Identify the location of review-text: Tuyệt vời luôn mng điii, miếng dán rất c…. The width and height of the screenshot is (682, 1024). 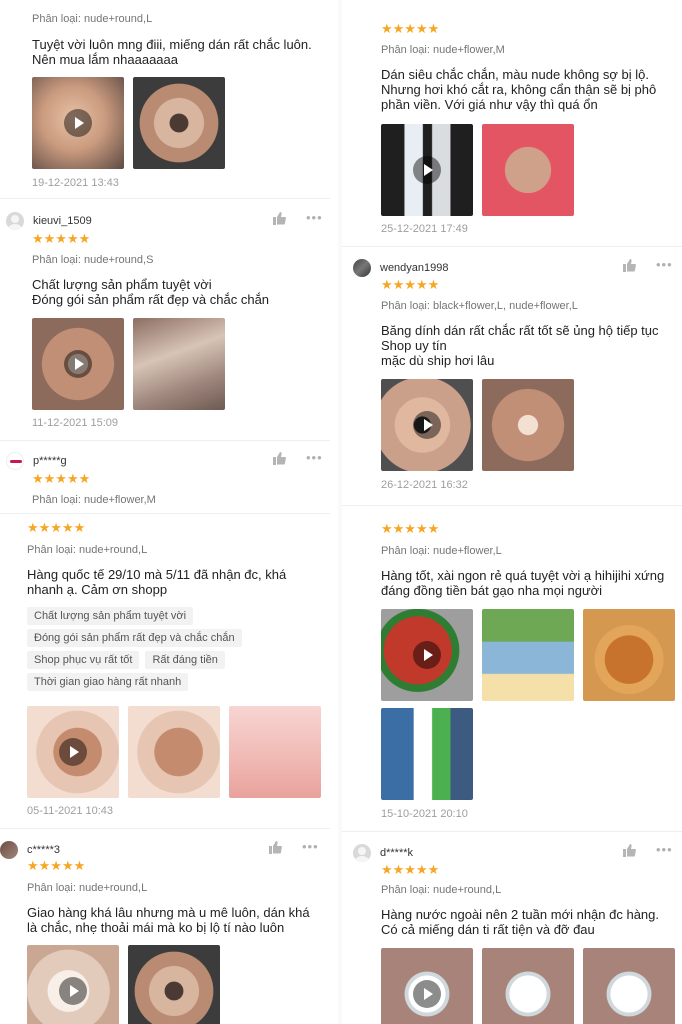
(172, 52).